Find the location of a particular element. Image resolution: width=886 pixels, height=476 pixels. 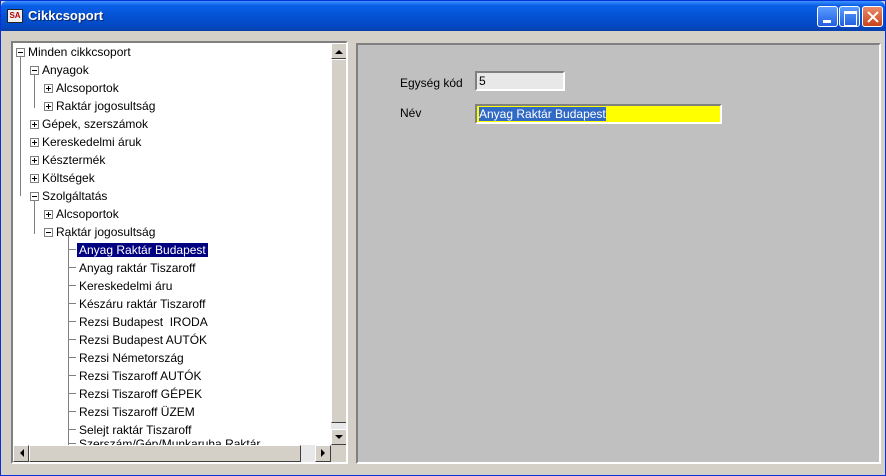

minimize-button is located at coordinates (827, 16).